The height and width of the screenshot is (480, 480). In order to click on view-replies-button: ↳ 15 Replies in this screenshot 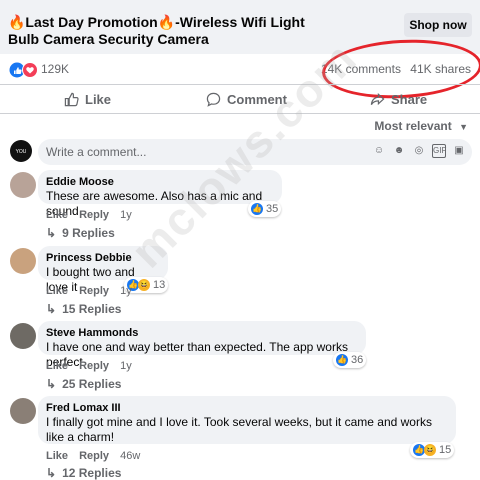, I will do `click(83, 309)`.